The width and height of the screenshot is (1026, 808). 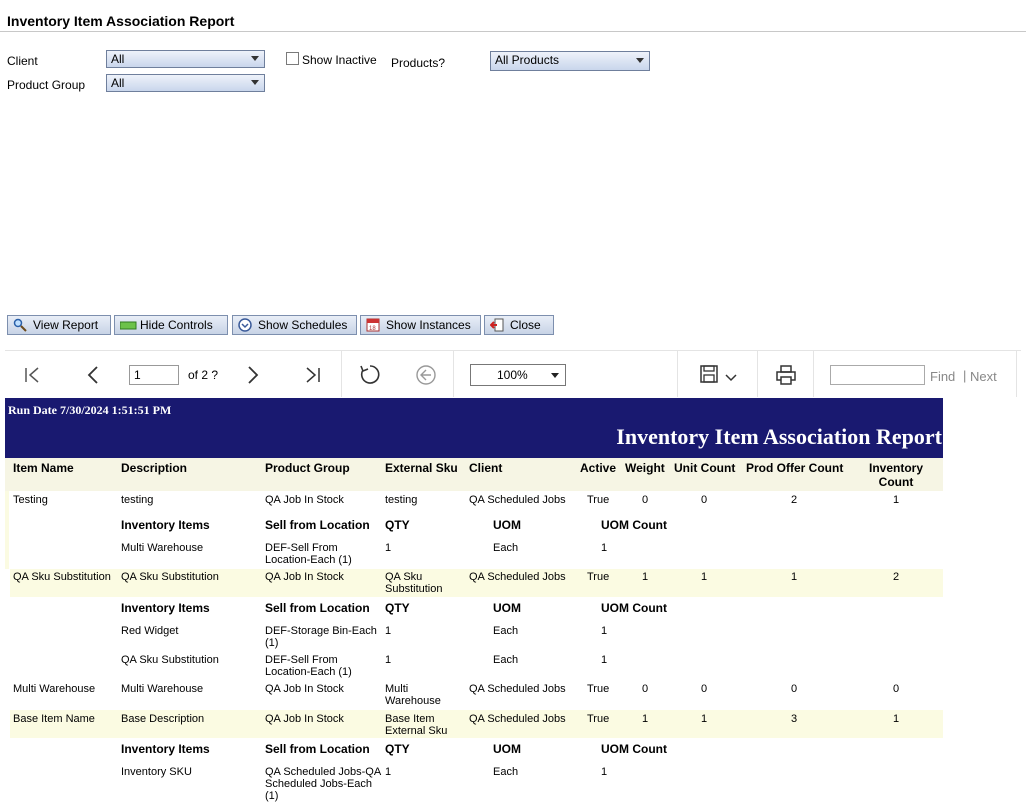 I want to click on inv-location: DEF-Storage Bin-Each (1), so click(x=321, y=637).